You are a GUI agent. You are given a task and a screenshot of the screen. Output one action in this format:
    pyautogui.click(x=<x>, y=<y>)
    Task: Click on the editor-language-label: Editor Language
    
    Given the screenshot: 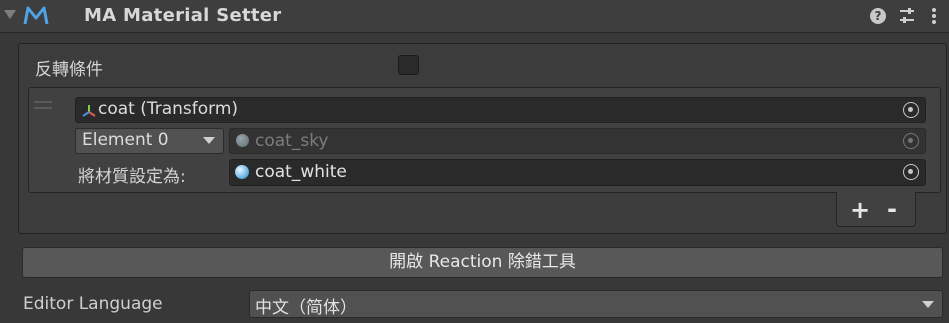 What is the action you would take?
    pyautogui.click(x=93, y=304)
    